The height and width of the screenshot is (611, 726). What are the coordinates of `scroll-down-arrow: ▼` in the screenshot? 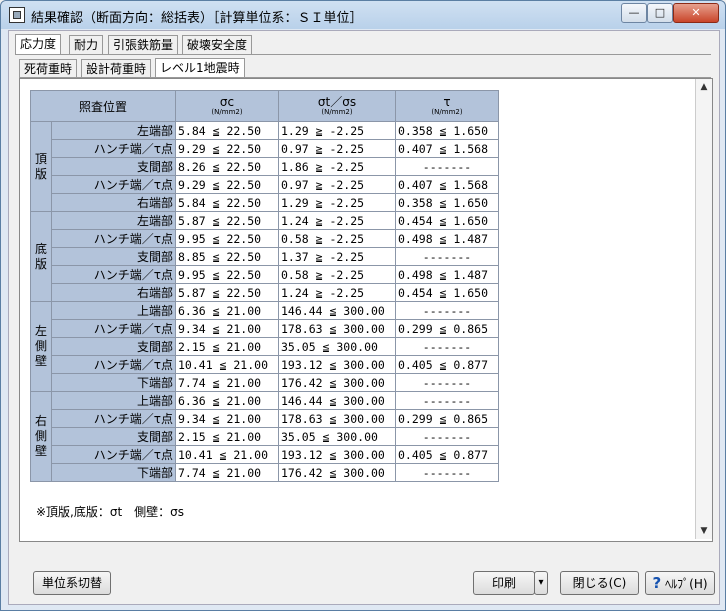 It's located at (704, 531).